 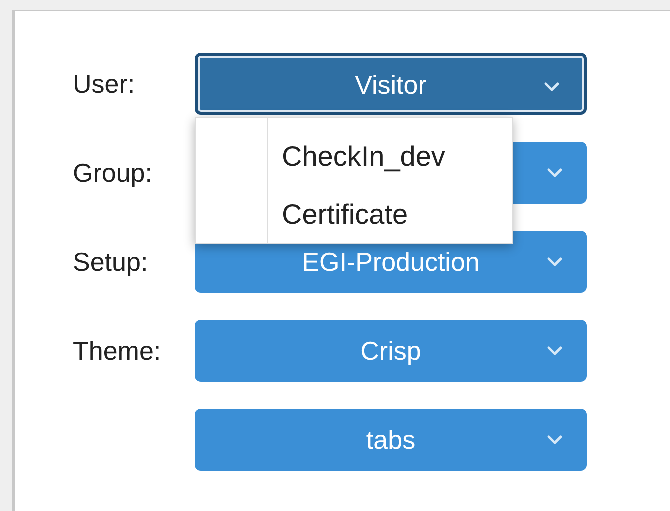 What do you see at coordinates (364, 157) in the screenshot?
I see `menu-option: CheckIn_dev` at bounding box center [364, 157].